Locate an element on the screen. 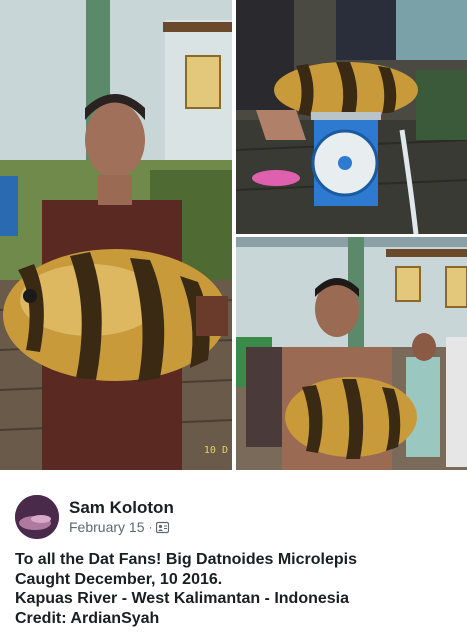 The height and width of the screenshot is (640, 467). avatar-image is located at coordinates (37, 517).